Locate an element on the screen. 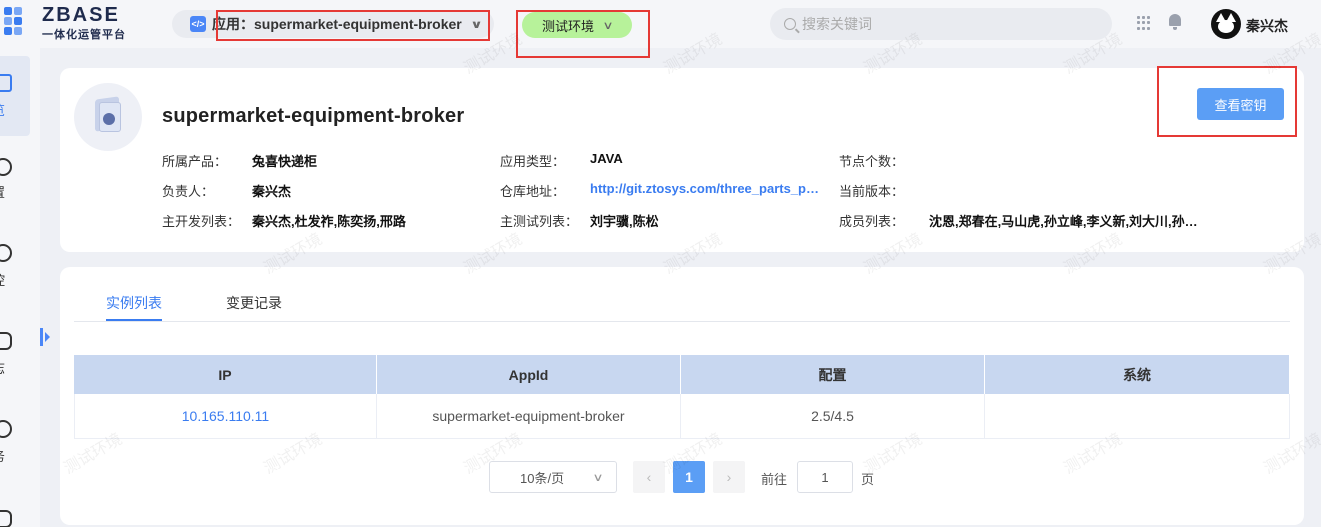 Image resolution: width=1321 pixels, height=527 pixels. chevron-left-icon: ‹ is located at coordinates (649, 477).